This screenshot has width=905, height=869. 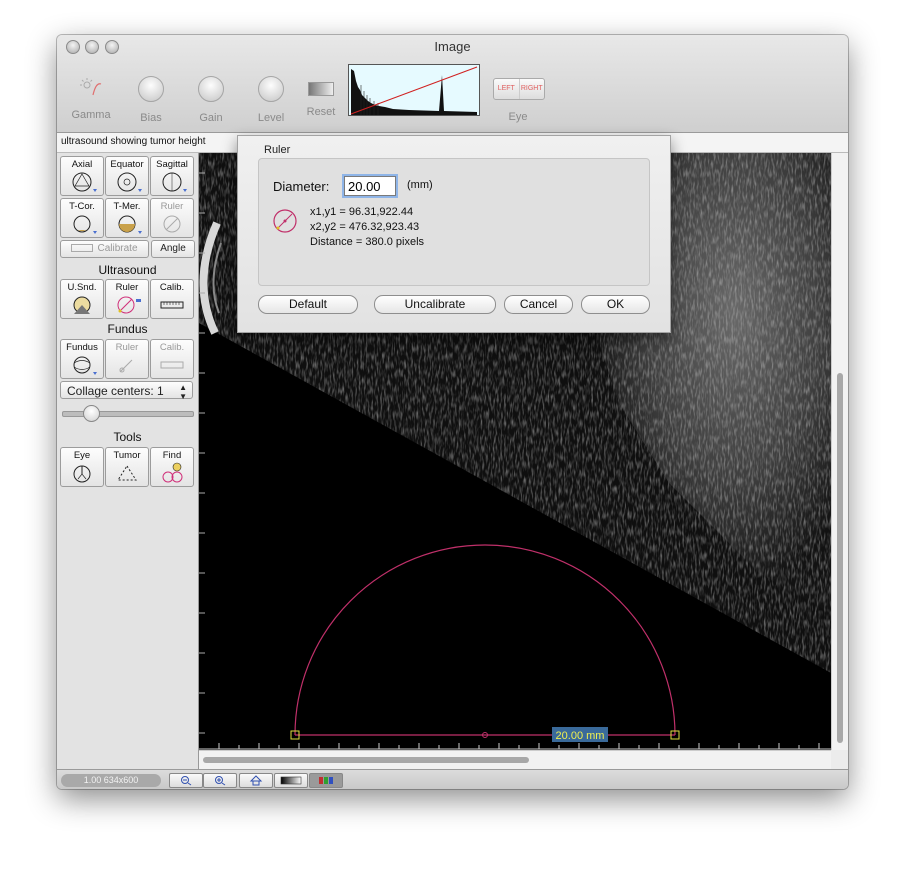 I want to click on ruler-view-icon, so click(x=172, y=224).